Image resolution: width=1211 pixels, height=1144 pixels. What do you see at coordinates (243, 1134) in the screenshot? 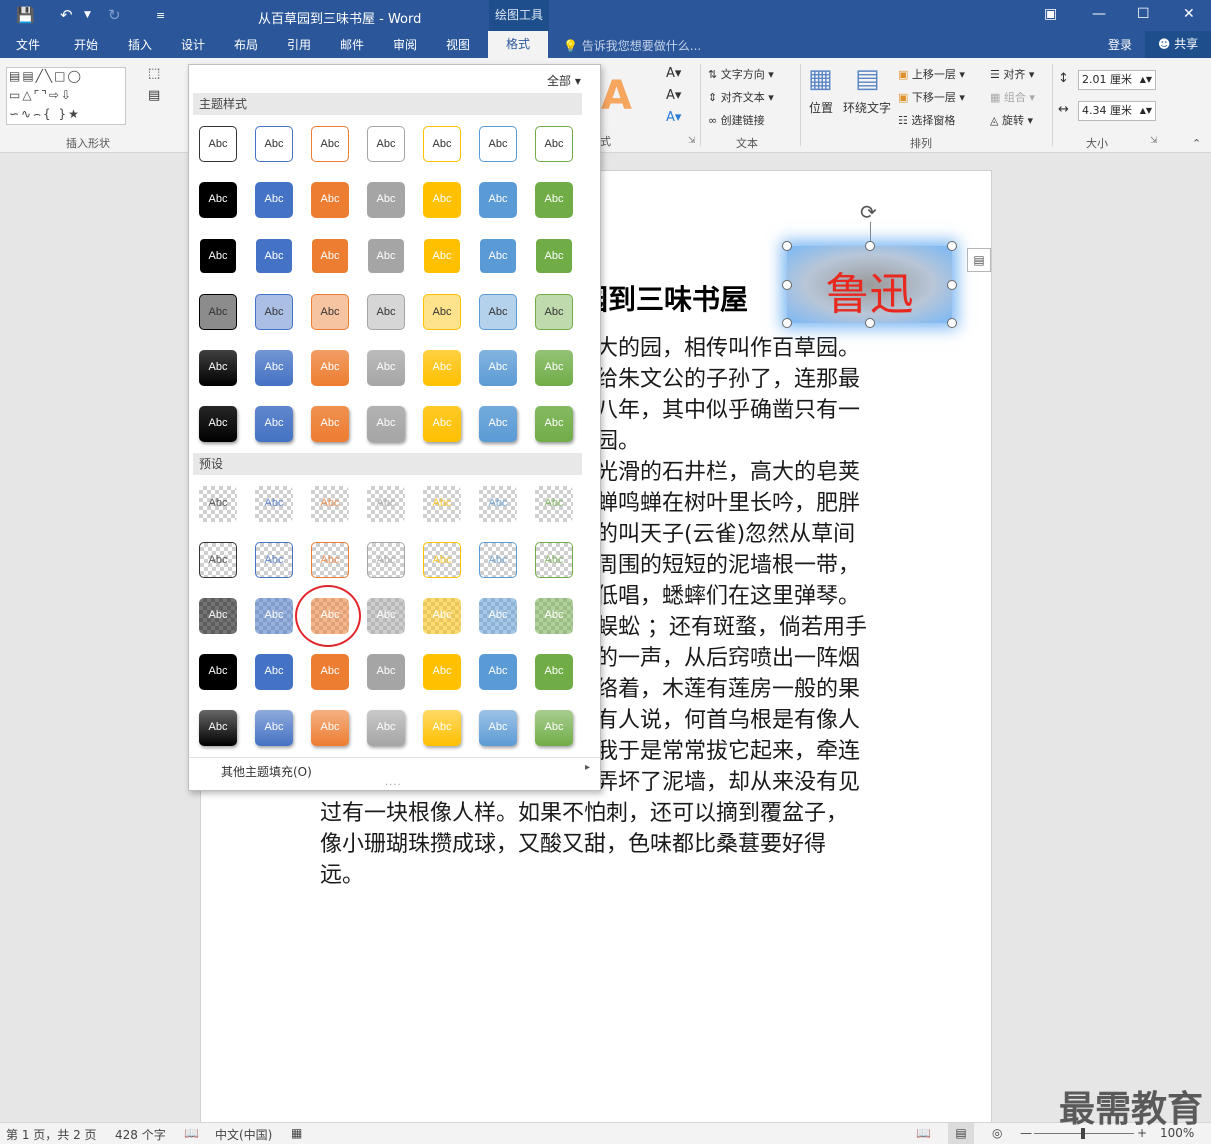
I see `language-indicator: 中文(中国)` at bounding box center [243, 1134].